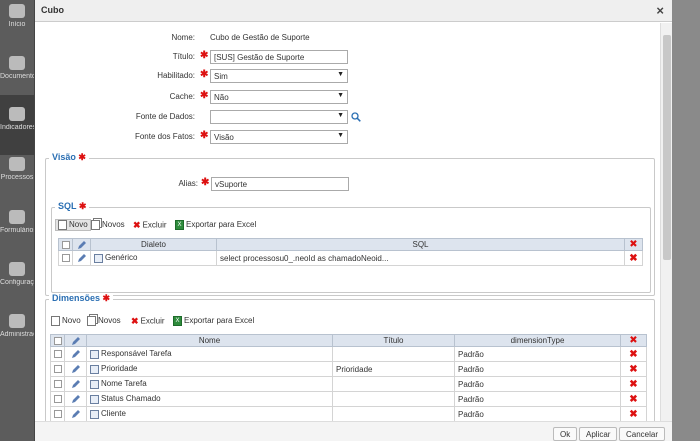 Image resolution: width=700 pixels, height=441 pixels. I want to click on dimensoes-legend: Dimensões ✱, so click(81, 298).